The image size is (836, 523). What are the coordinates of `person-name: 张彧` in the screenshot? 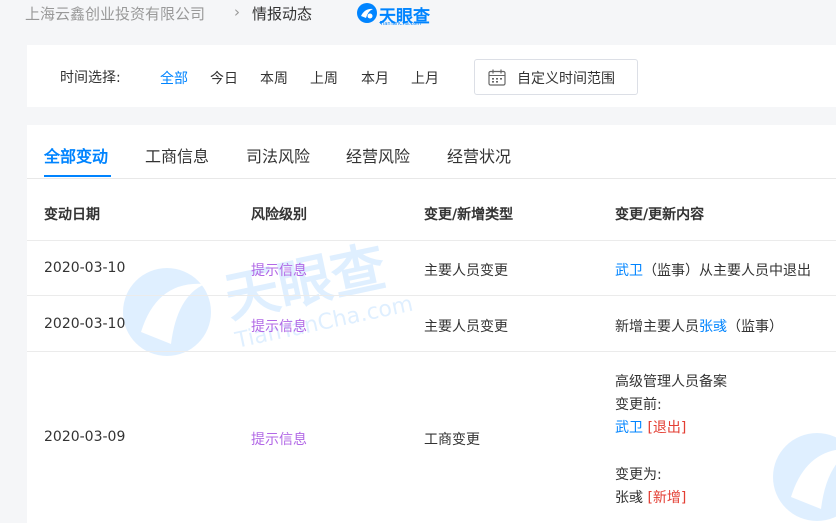 It's located at (629, 498).